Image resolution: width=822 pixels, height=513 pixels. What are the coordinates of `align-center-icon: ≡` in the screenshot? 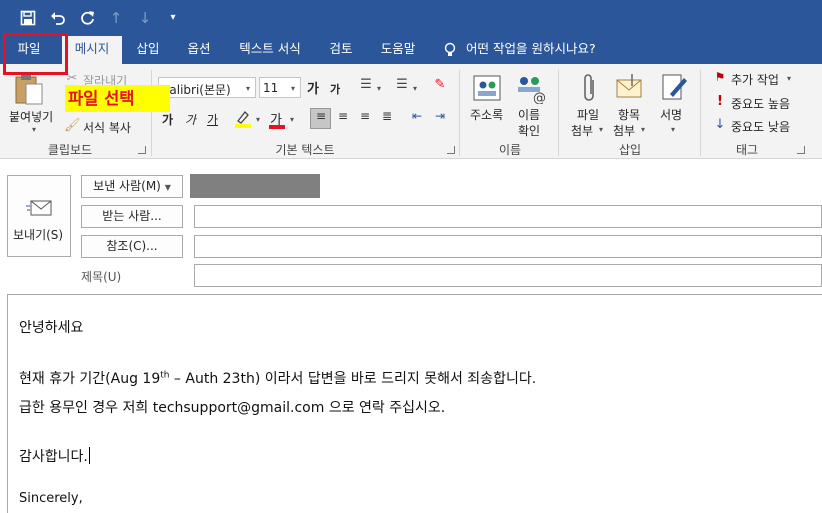 It's located at (343, 118).